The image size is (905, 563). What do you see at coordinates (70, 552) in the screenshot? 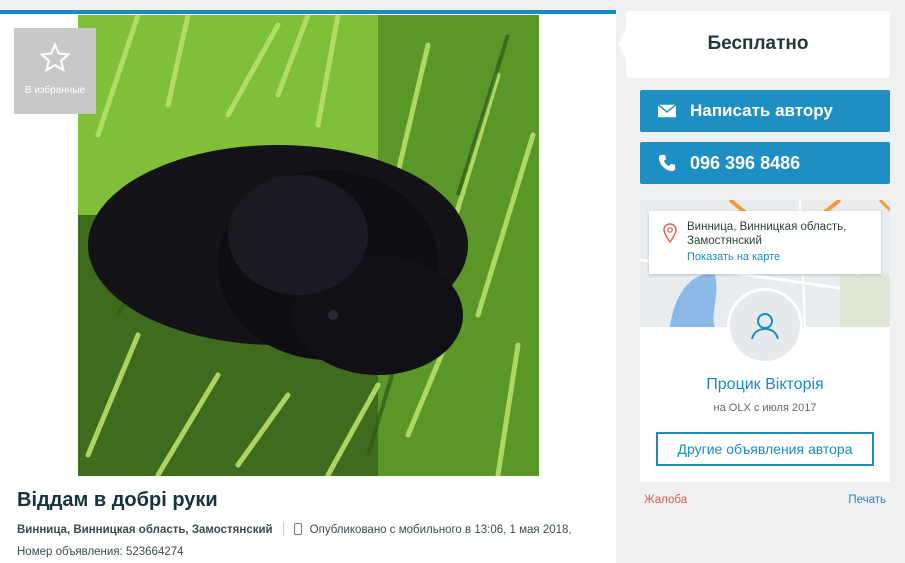
I see `listing-id-label: Номер объявления:` at bounding box center [70, 552].